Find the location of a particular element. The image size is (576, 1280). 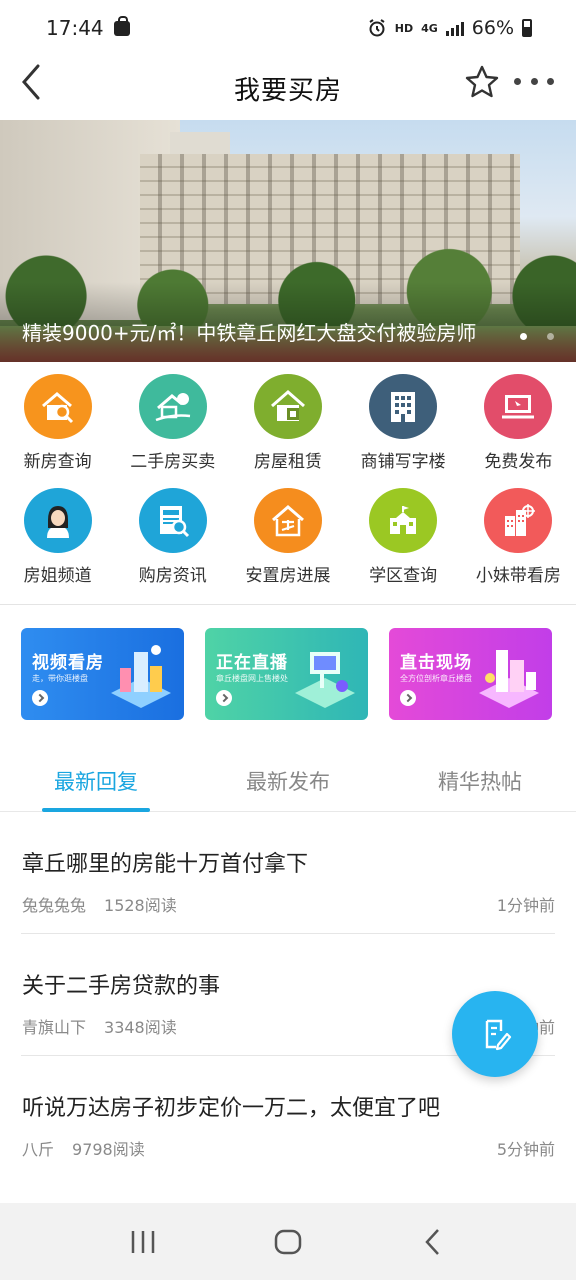

top-bar: 我要买房 is located at coordinates (288, 88).